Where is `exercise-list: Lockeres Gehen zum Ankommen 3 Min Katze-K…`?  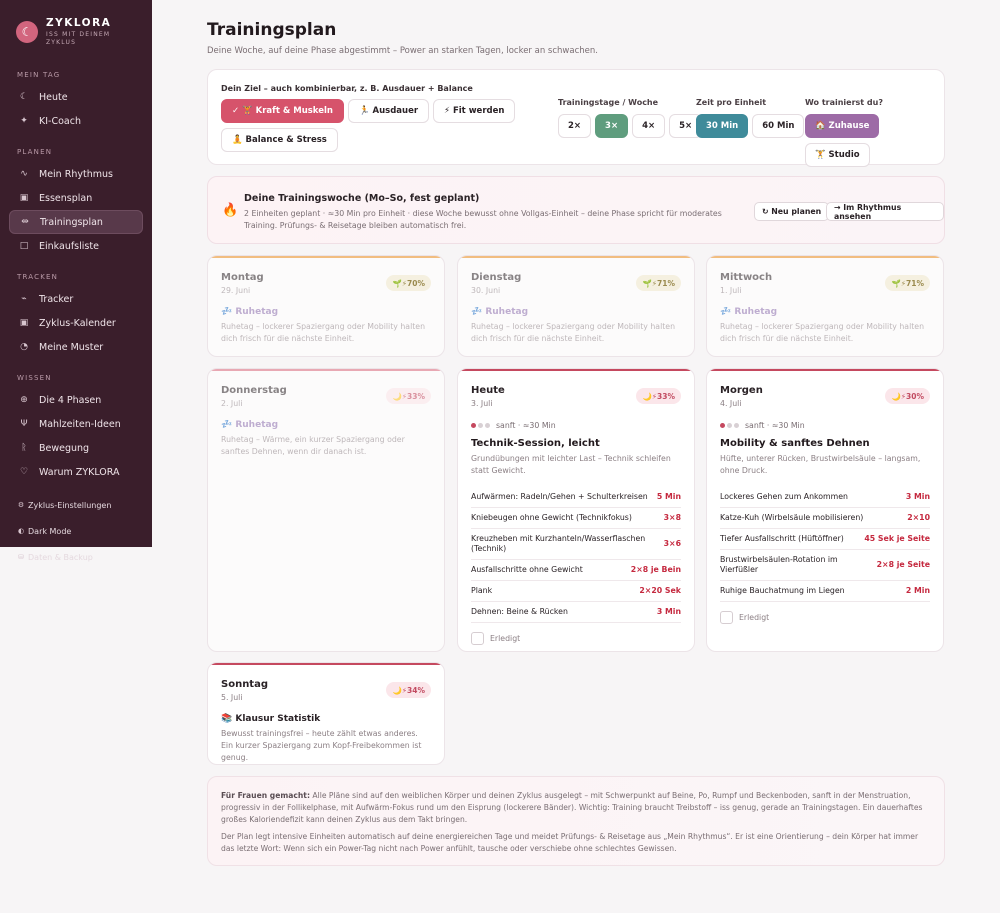 exercise-list: Lockeres Gehen zum Ankommen 3 Min Katze-K… is located at coordinates (825, 544).